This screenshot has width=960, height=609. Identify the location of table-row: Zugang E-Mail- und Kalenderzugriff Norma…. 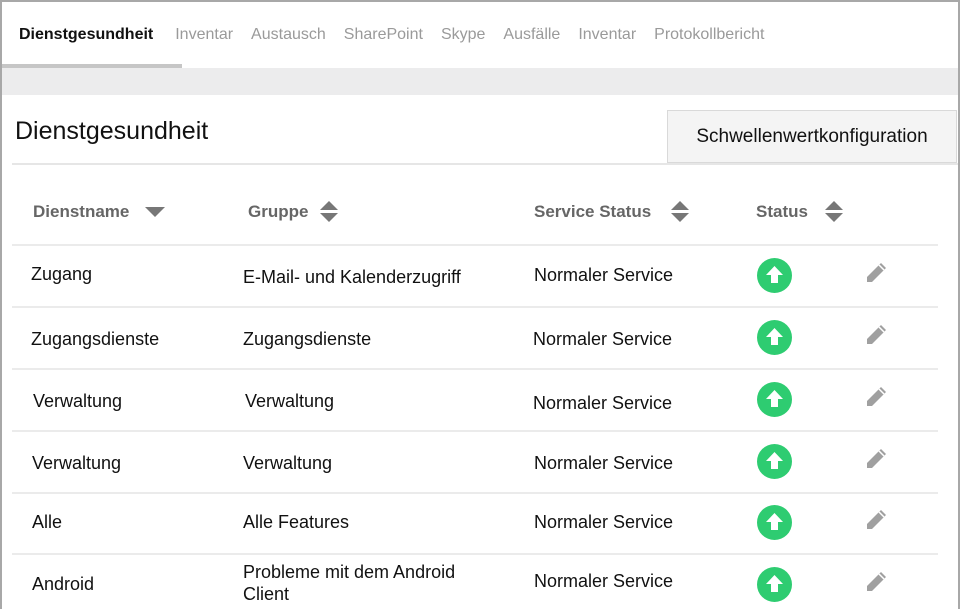
(475, 276).